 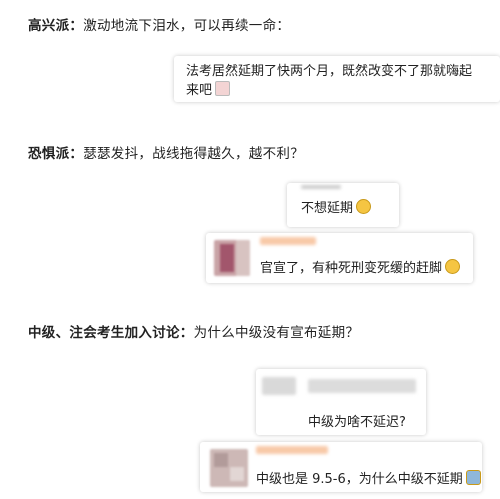 What do you see at coordinates (276, 333) in the screenshot?
I see `section-text: 为什么中级没有宣布延期？` at bounding box center [276, 333].